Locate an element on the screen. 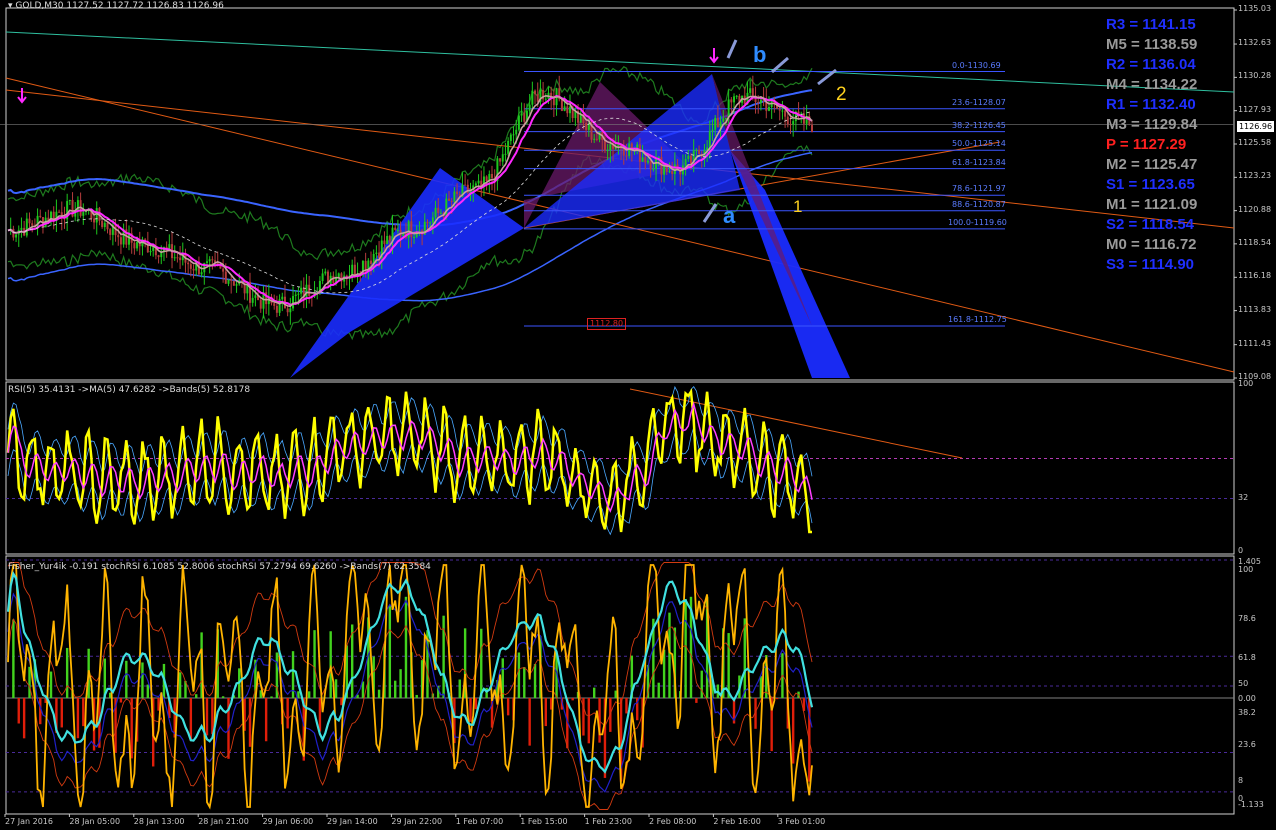 This screenshot has width=1276, height=830. teal-trendline is located at coordinates (620, 62).